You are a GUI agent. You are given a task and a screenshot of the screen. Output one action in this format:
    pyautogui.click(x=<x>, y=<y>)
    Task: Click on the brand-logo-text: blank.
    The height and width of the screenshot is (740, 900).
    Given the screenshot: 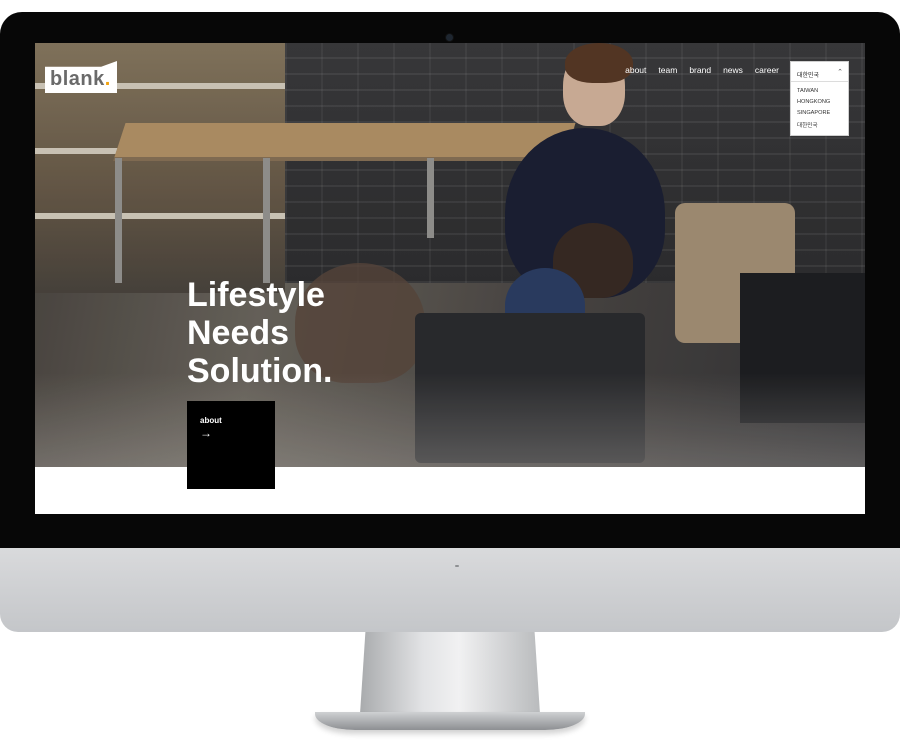 What is the action you would take?
    pyautogui.click(x=80, y=79)
    